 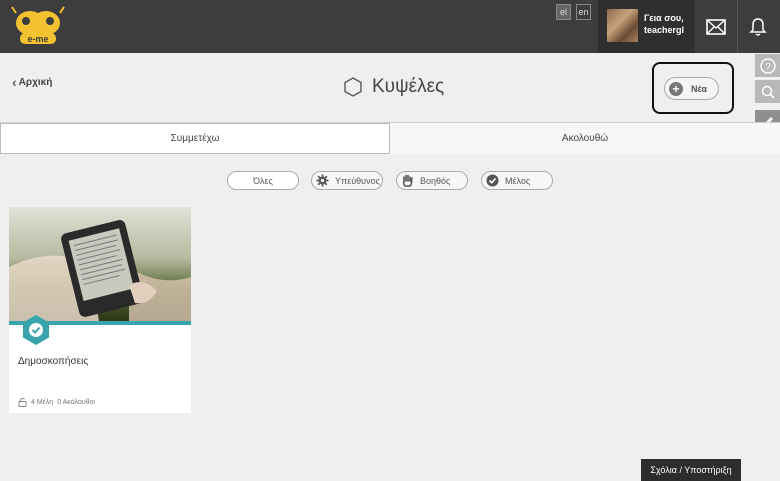 I want to click on svg-text: e-me, so click(x=37, y=39).